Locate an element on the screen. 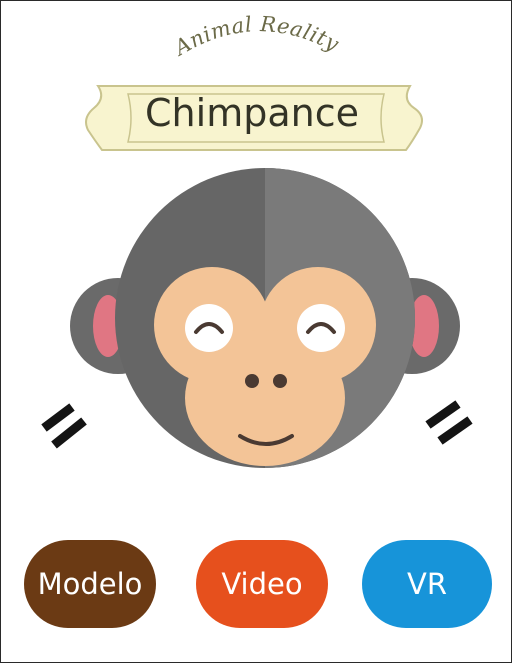  modelo-button-label: Modelo is located at coordinates (90, 584).